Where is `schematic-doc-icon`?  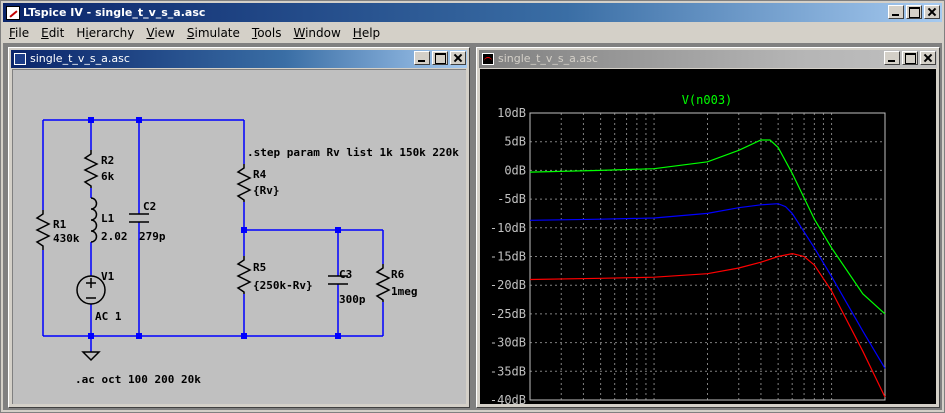 schematic-doc-icon is located at coordinates (20, 59).